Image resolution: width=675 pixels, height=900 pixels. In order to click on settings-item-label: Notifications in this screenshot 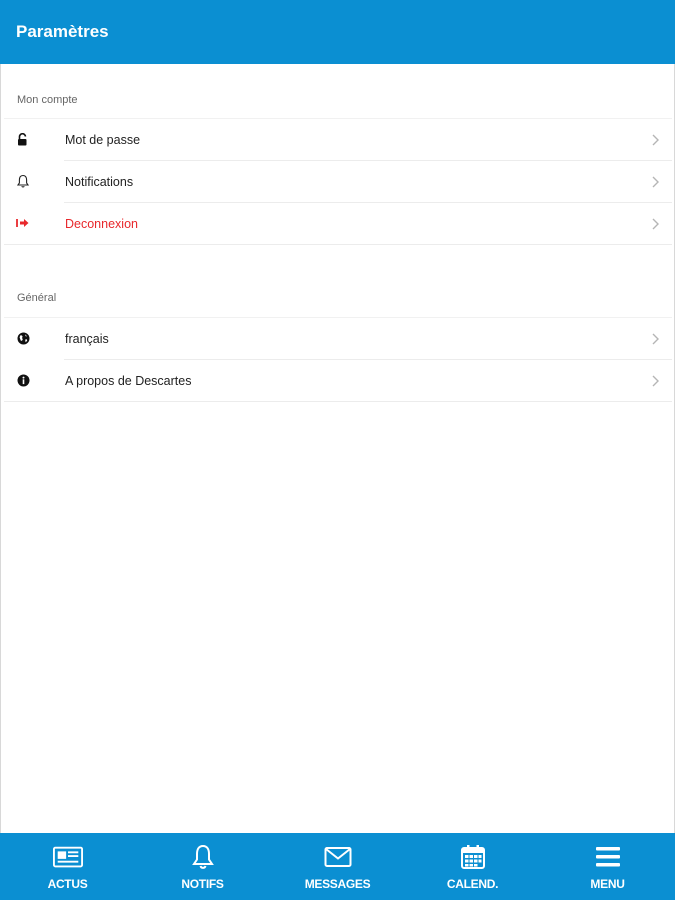, I will do `click(99, 182)`.